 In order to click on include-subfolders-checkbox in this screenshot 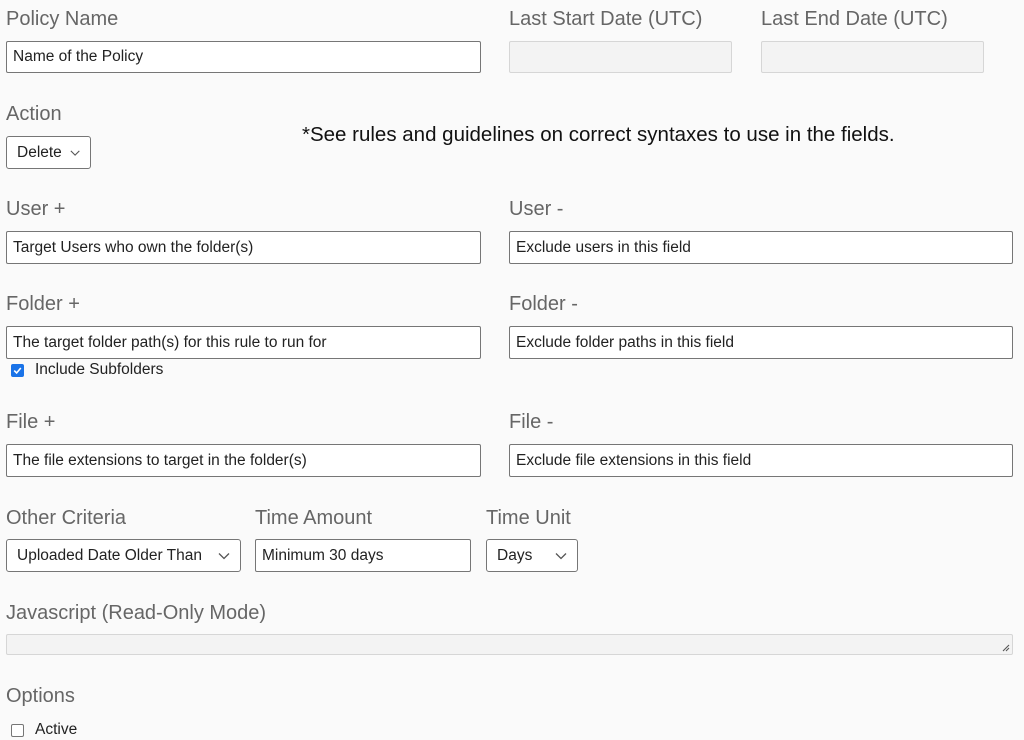, I will do `click(17, 370)`.